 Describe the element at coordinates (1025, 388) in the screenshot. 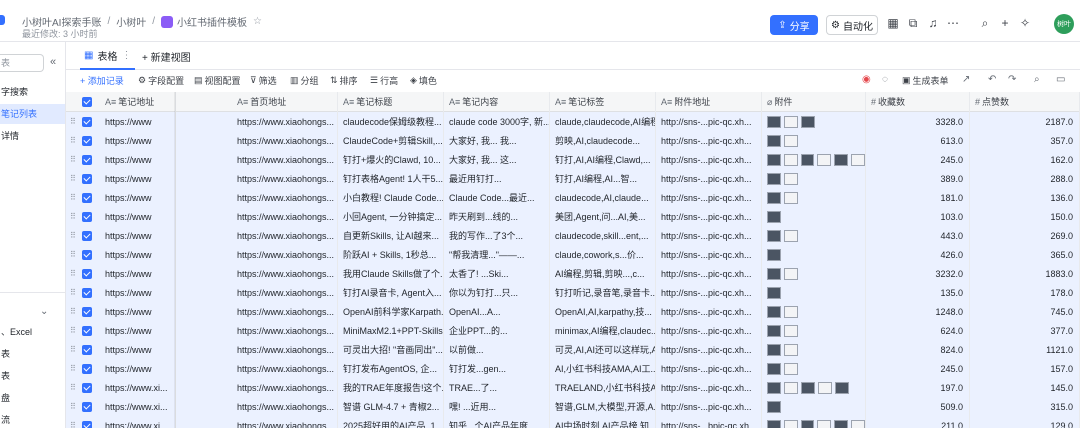

I see `cell-likes: 145.0` at that location.